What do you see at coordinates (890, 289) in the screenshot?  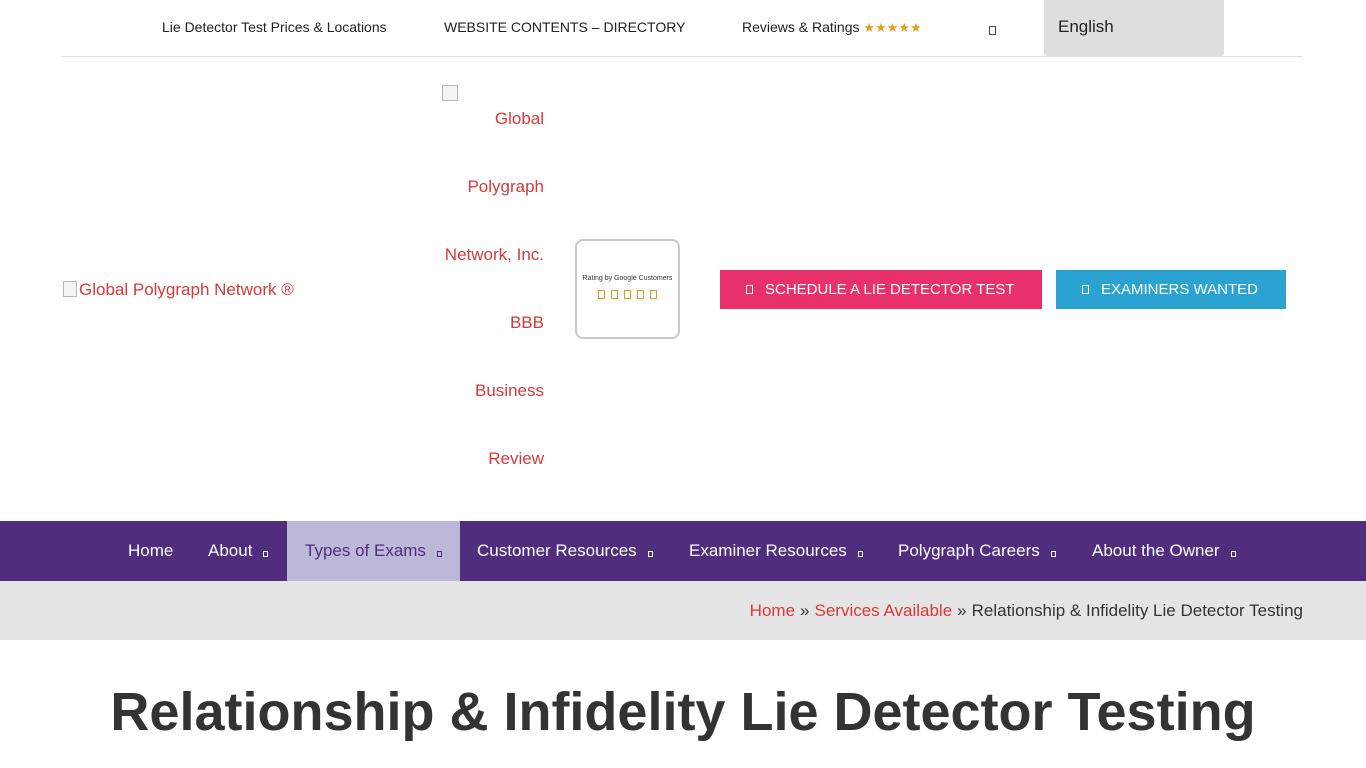 I see `schedule-test-label: SCHEDULE A LIE DETECTOR TEST` at bounding box center [890, 289].